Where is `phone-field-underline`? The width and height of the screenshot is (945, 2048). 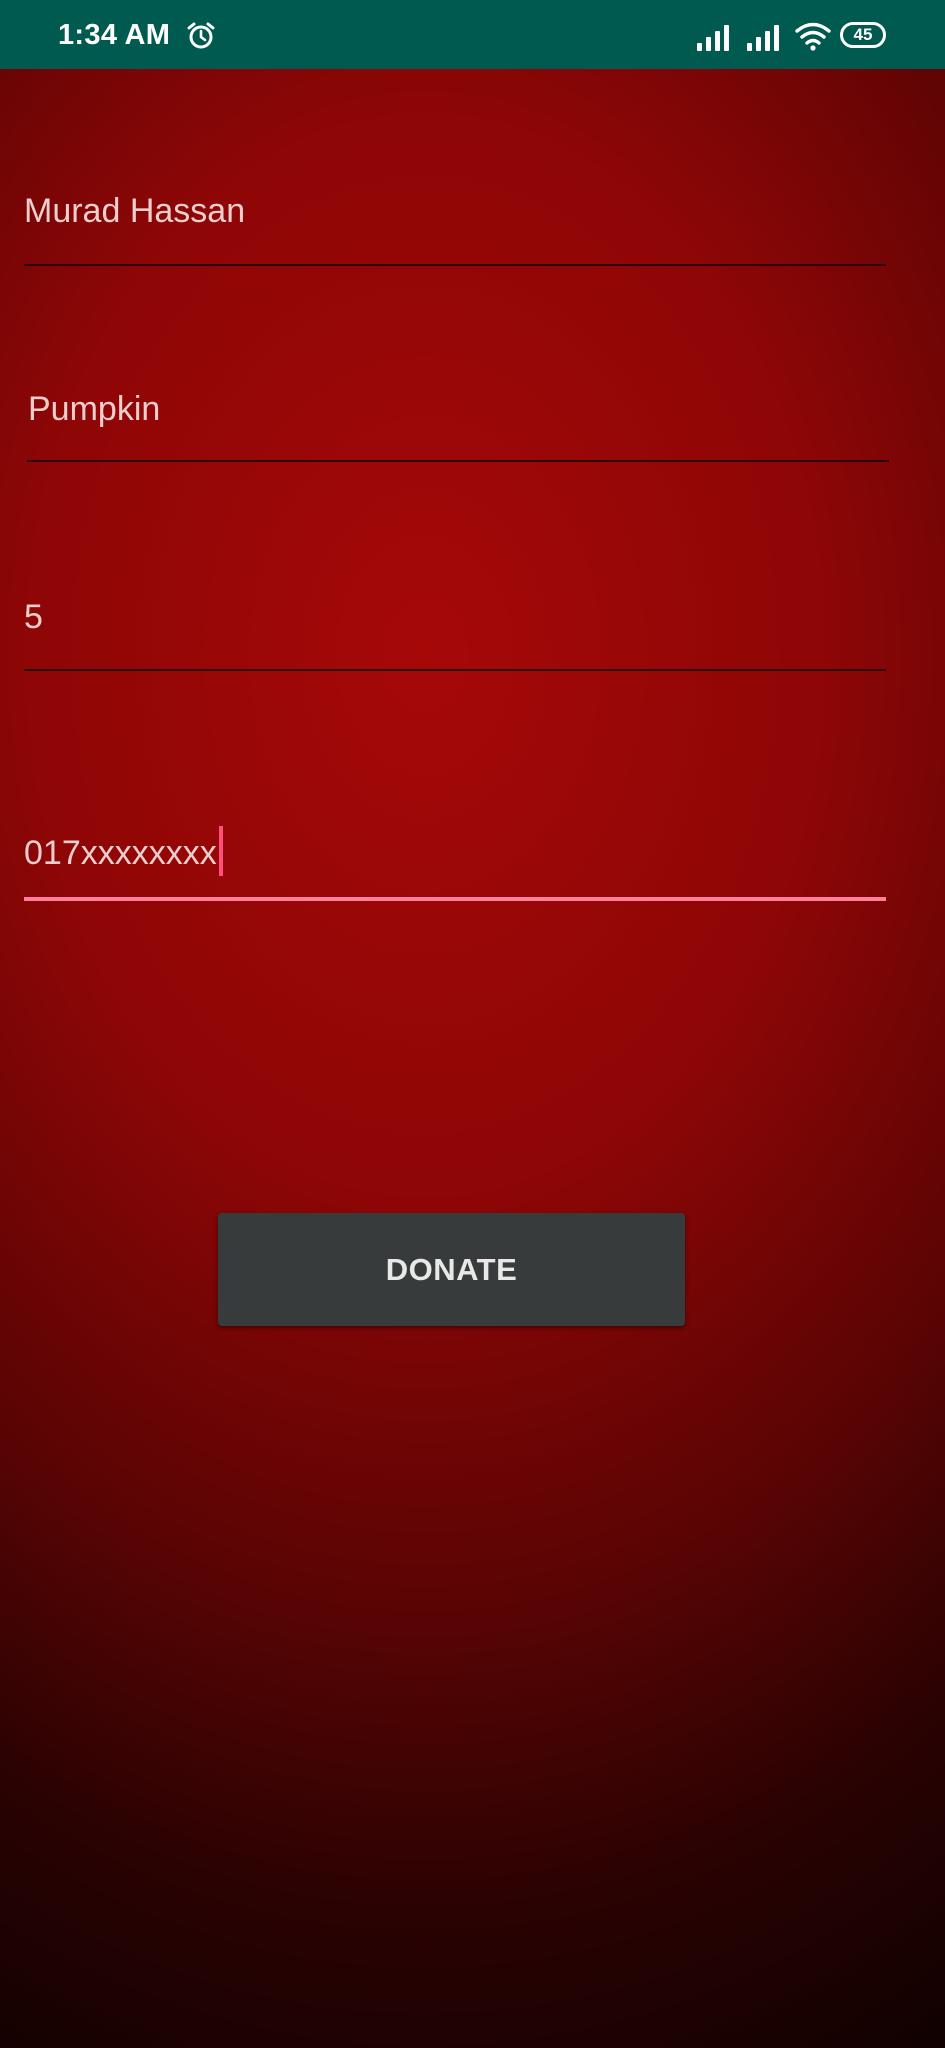 phone-field-underline is located at coordinates (455, 899).